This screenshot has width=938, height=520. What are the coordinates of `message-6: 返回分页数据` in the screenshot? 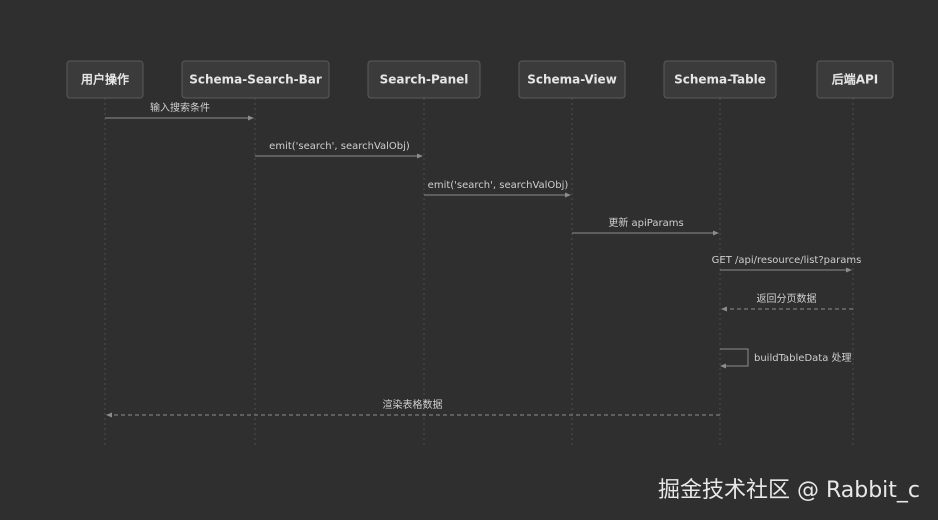 It's located at (787, 302).